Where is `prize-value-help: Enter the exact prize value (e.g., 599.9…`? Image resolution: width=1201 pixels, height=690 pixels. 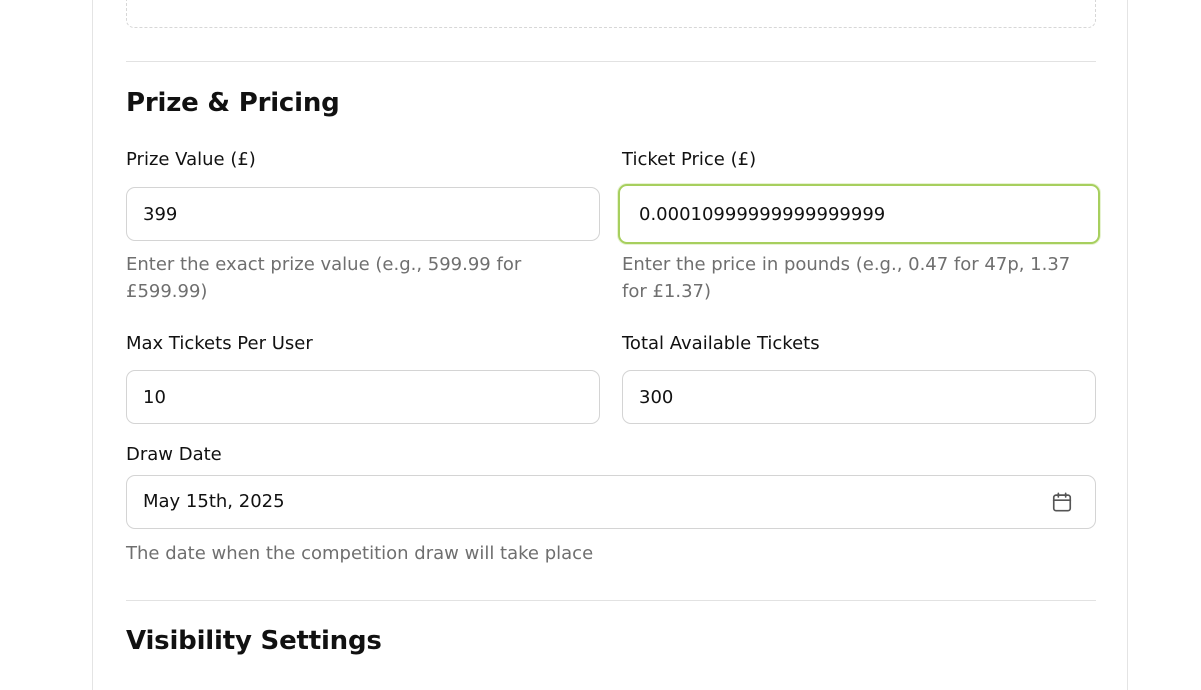 prize-value-help: Enter the exact prize value (e.g., 599.9… is located at coordinates (324, 278).